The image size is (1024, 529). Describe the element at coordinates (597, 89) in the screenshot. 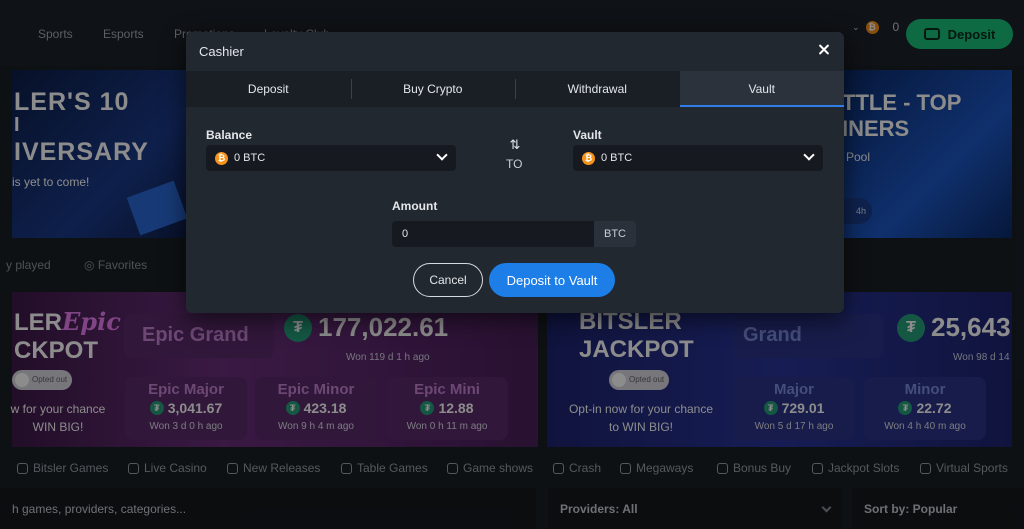

I see `tab-withdrawal: Withdrawal` at that location.